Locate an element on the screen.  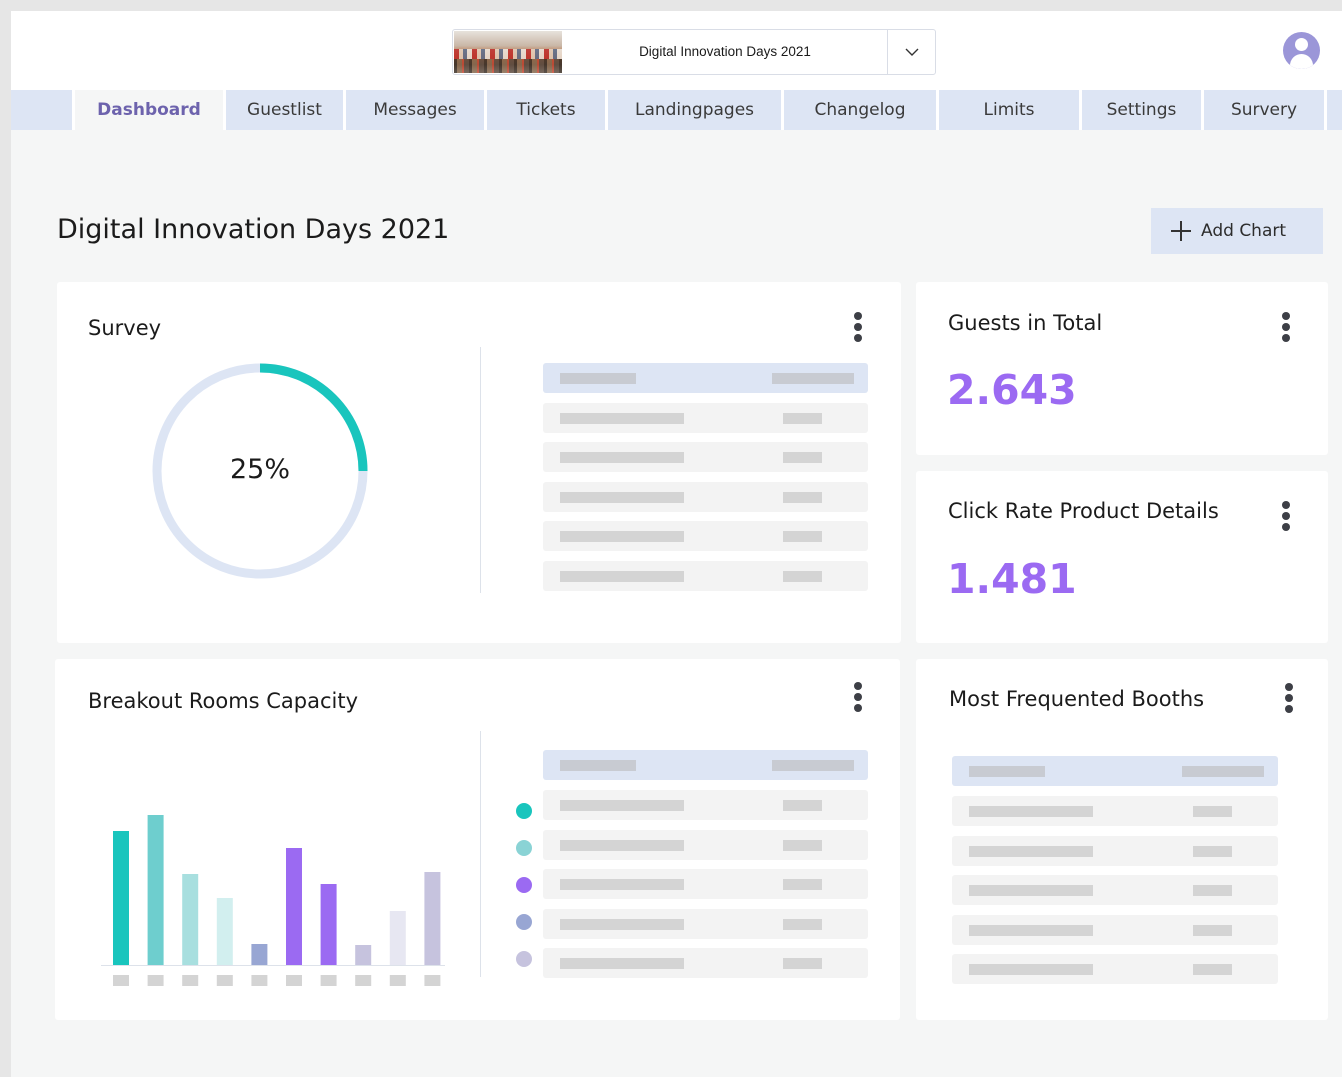
click-rate-menu-icon is located at coordinates (1286, 516).